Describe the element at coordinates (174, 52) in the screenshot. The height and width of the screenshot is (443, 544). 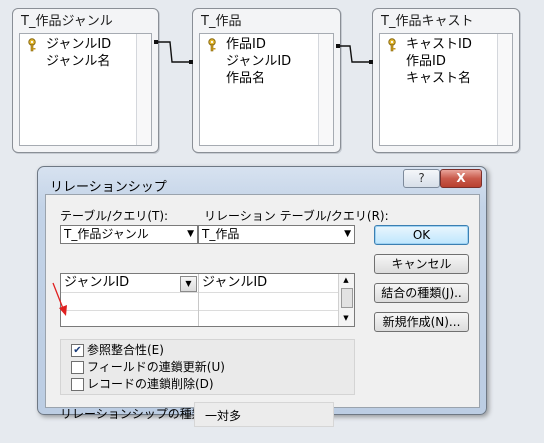
I see `relationship-line-genre-works` at that location.